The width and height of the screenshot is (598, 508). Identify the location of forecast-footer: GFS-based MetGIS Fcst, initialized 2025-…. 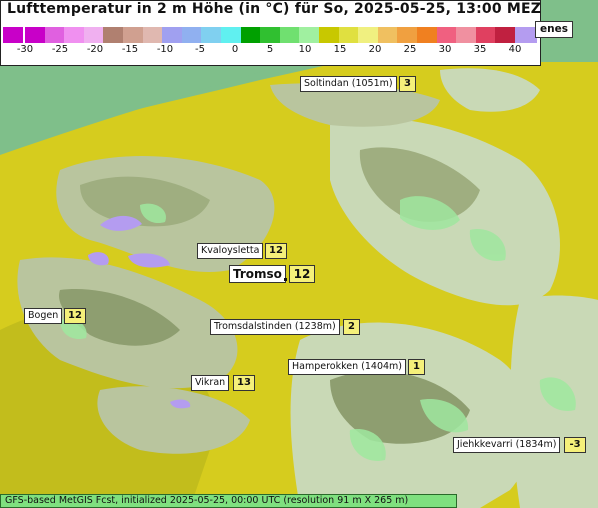
(228, 501).